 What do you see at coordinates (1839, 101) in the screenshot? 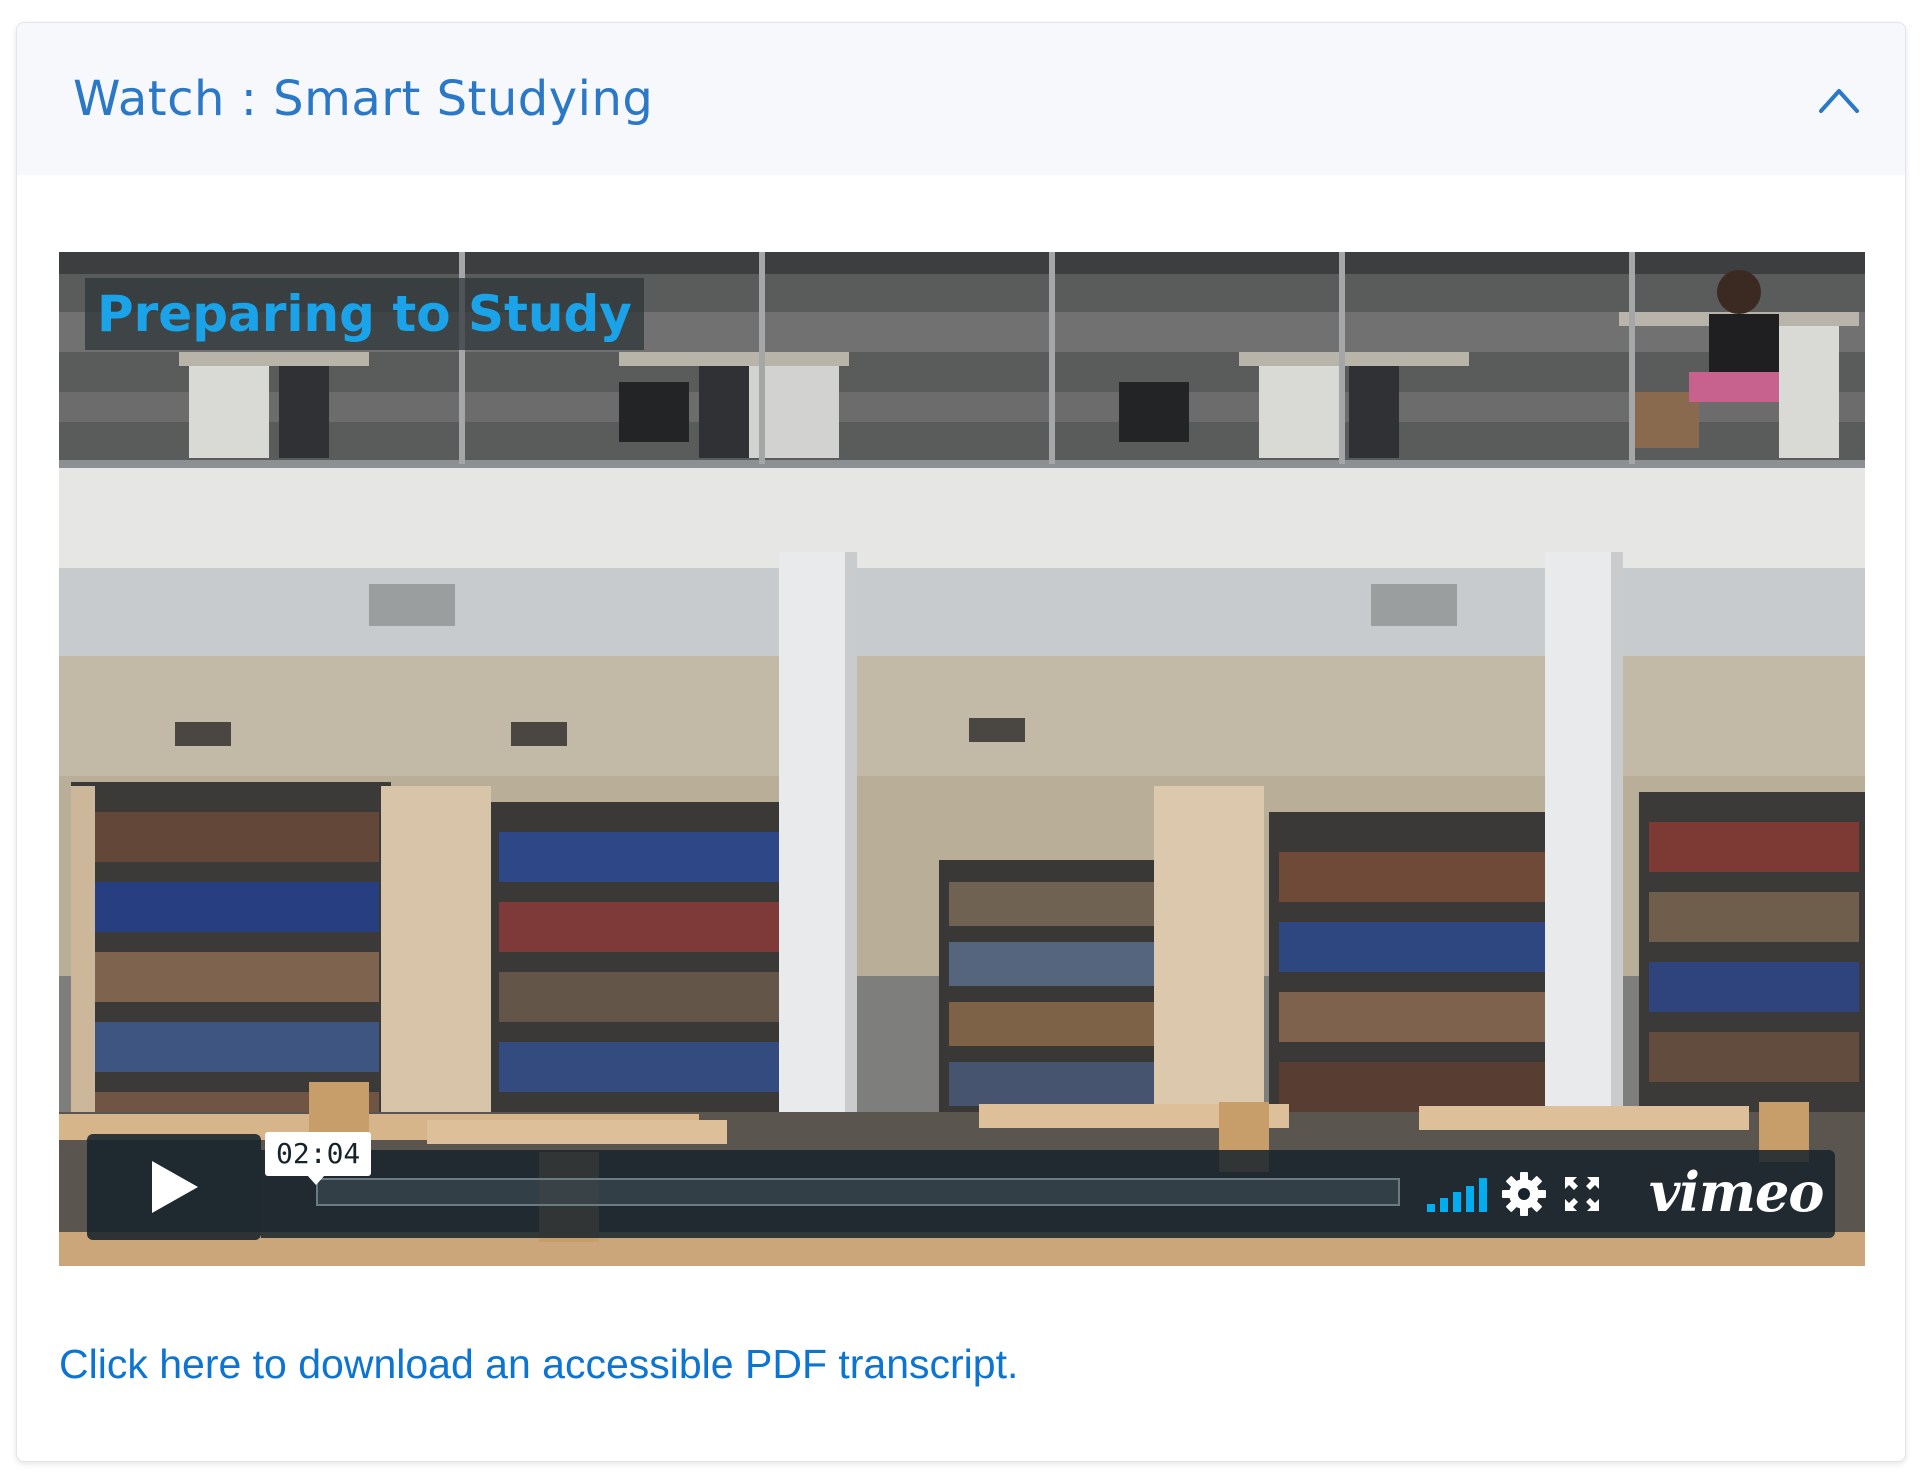
I see `chevron-up-icon` at bounding box center [1839, 101].